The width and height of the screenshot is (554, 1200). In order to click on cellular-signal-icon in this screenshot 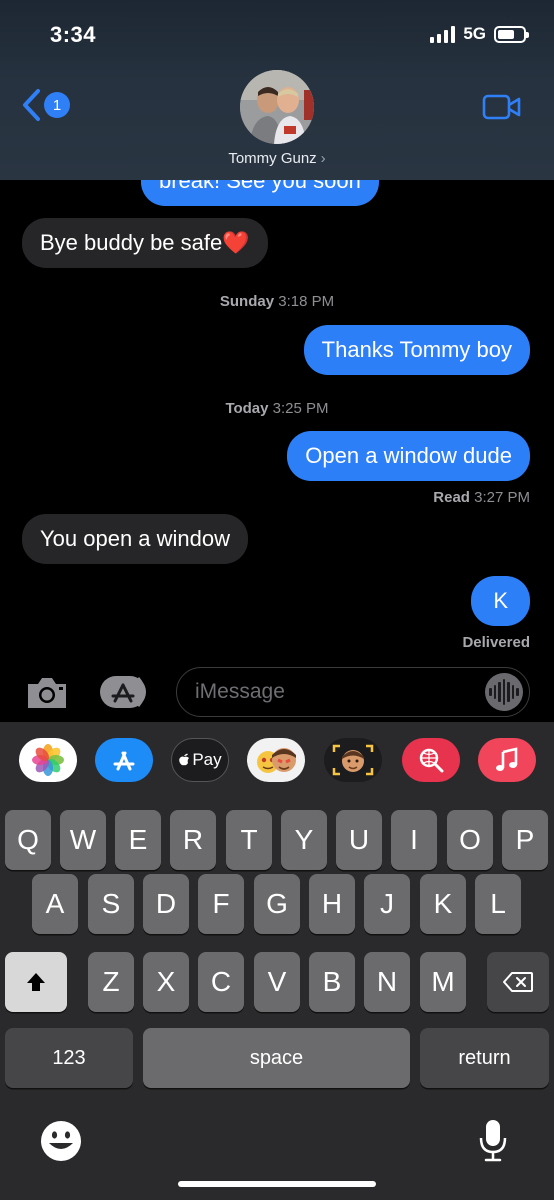, I will do `click(443, 34)`.